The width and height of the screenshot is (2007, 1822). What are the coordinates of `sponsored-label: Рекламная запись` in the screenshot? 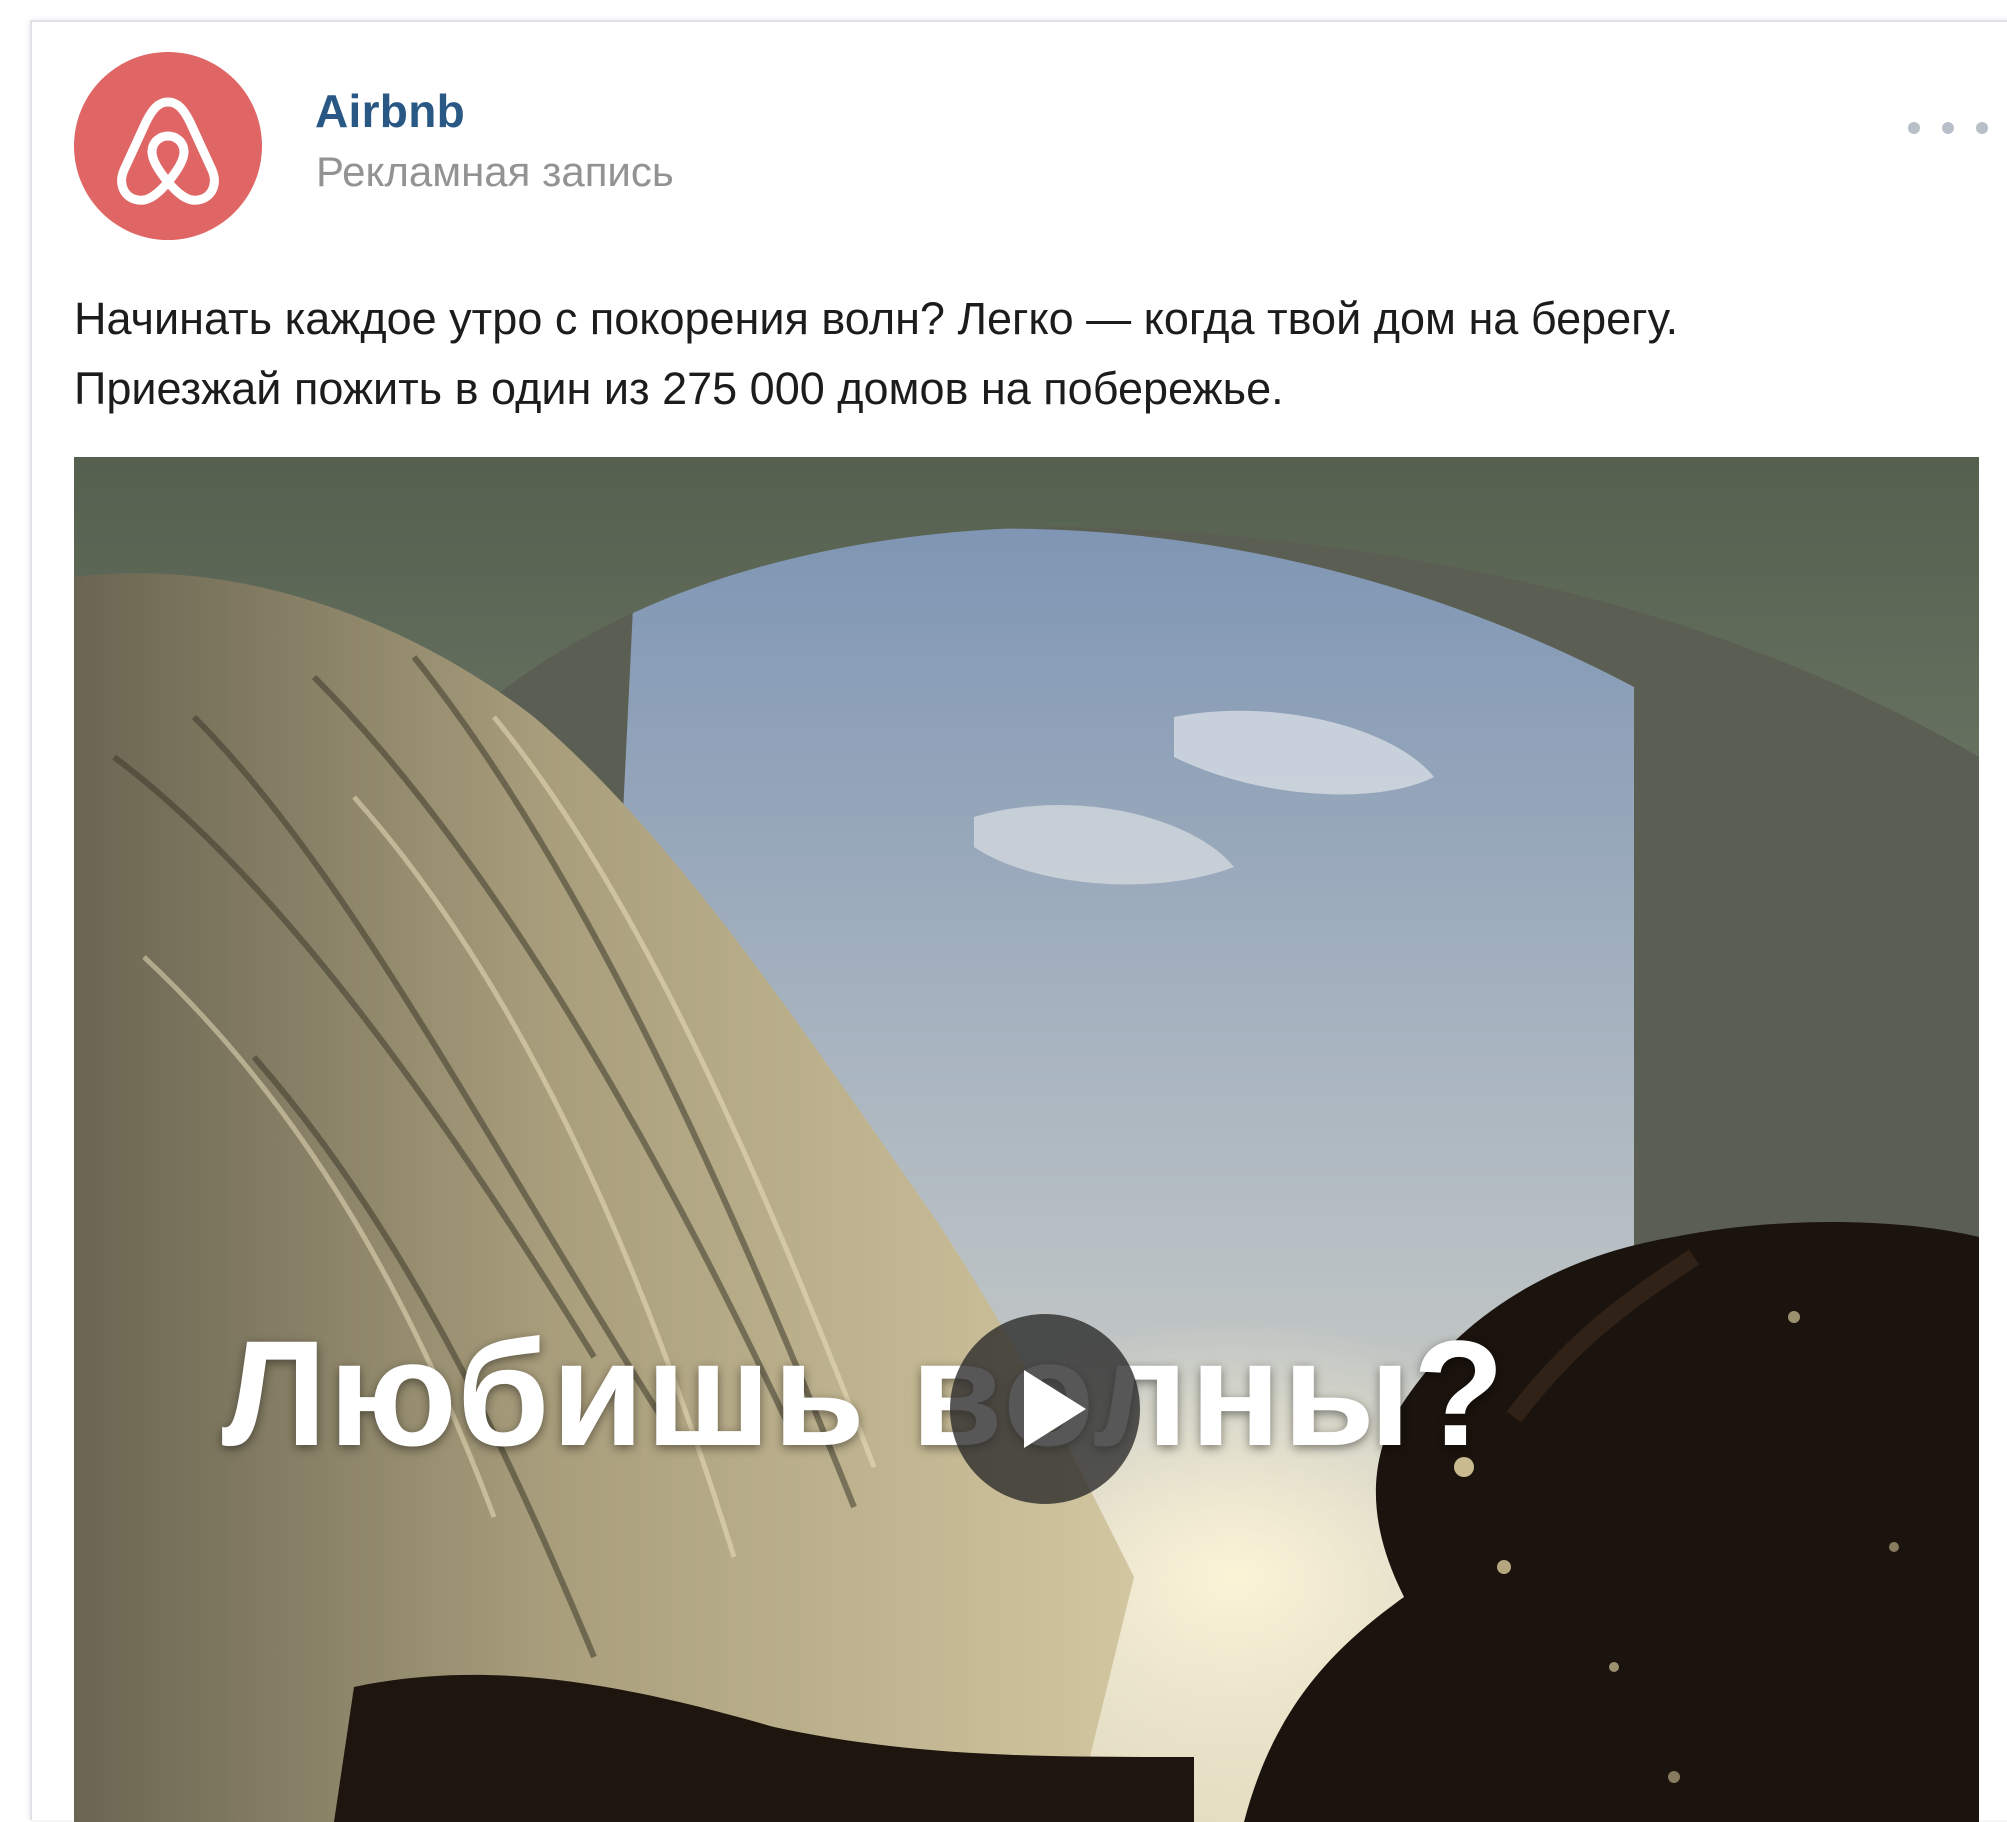 It's located at (495, 171).